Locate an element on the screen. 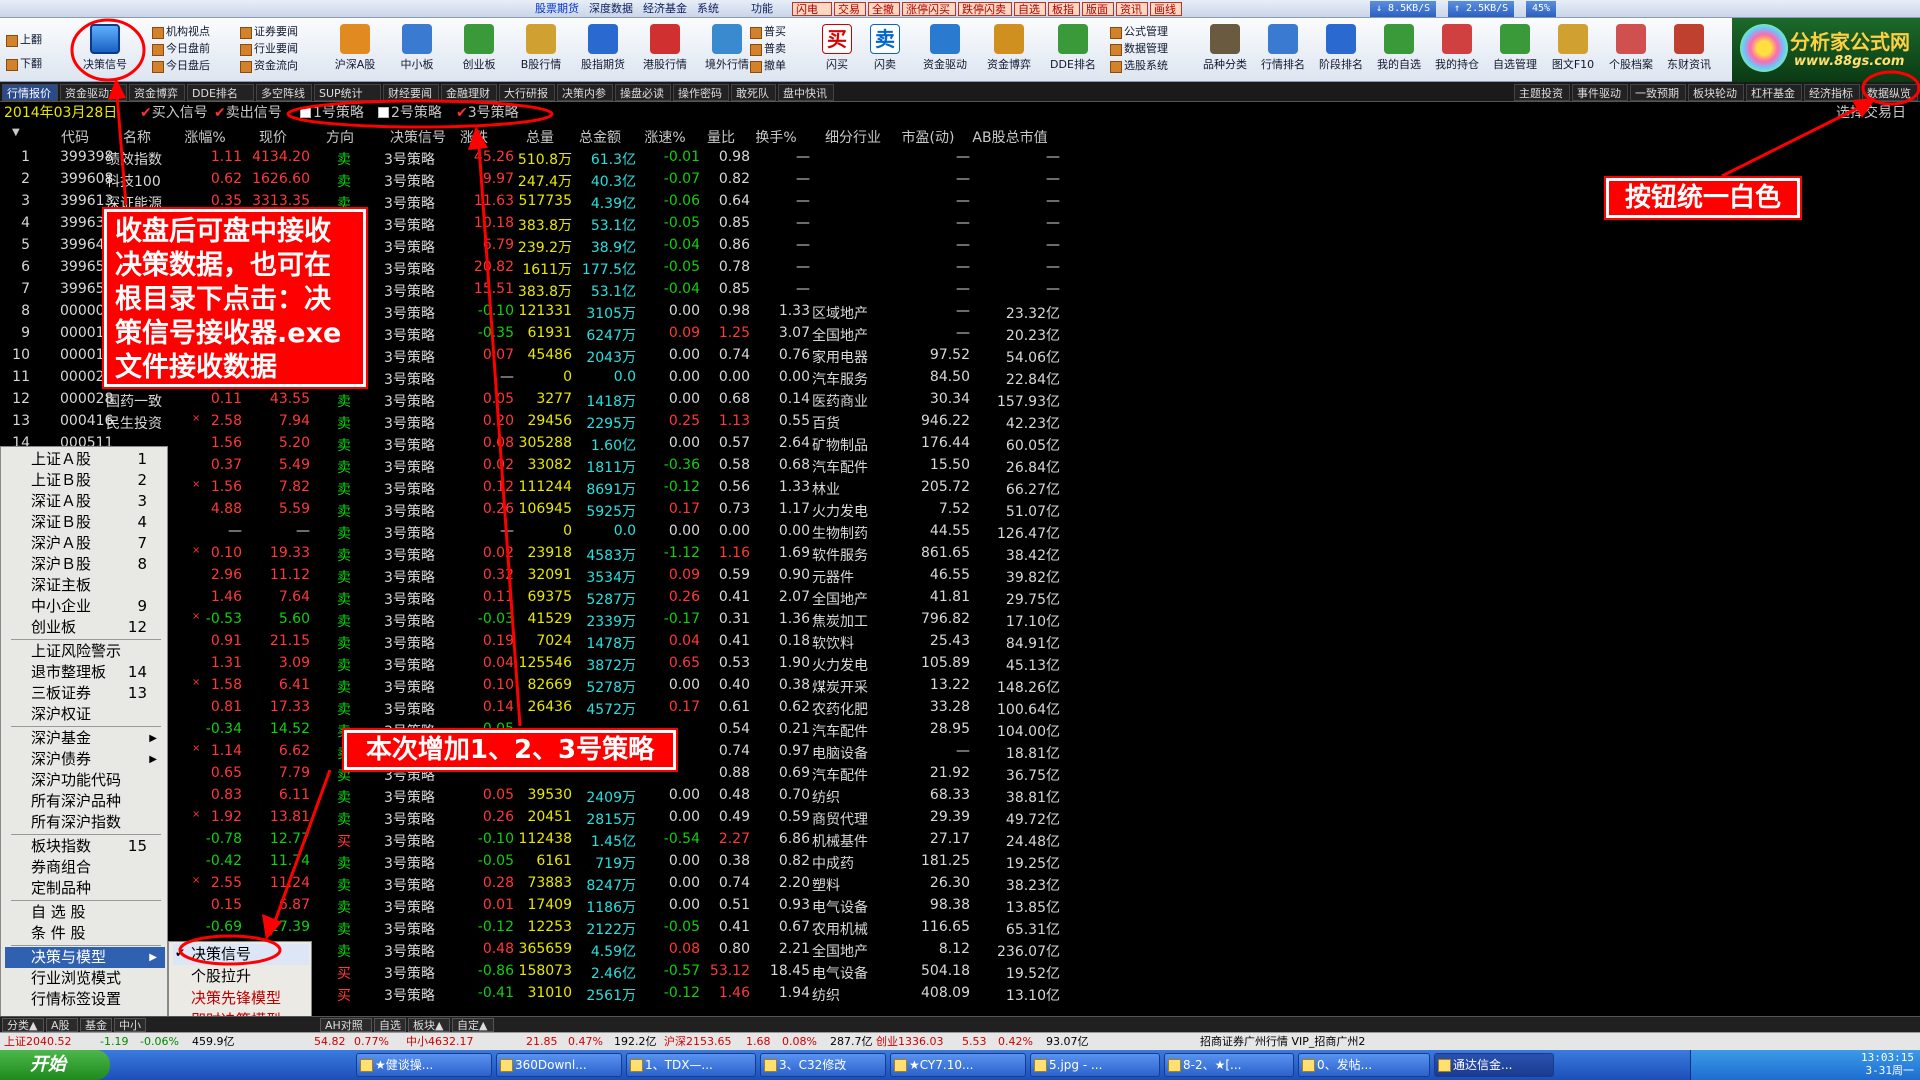 The image size is (1920, 1080). category-item-4: 深沪Ａ股 7 is located at coordinates (85, 543).